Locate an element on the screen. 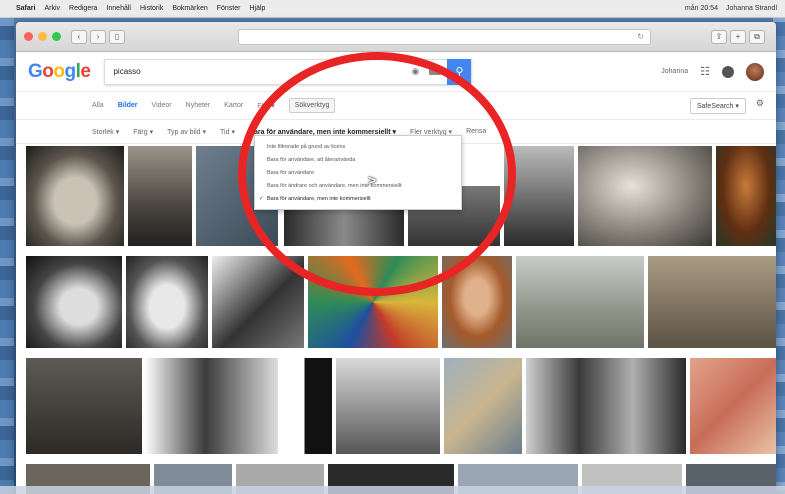  search-tools-button: Sökverktyg is located at coordinates (312, 105).